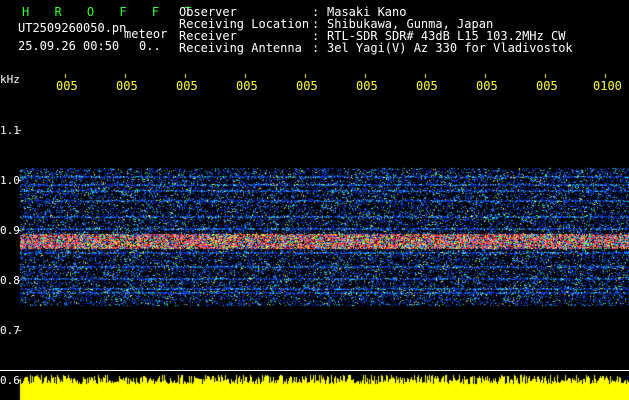 Image resolution: width=629 pixels, height=400 pixels. Describe the element at coordinates (10, 280) in the screenshot. I see `y-tick: 0.8` at that location.